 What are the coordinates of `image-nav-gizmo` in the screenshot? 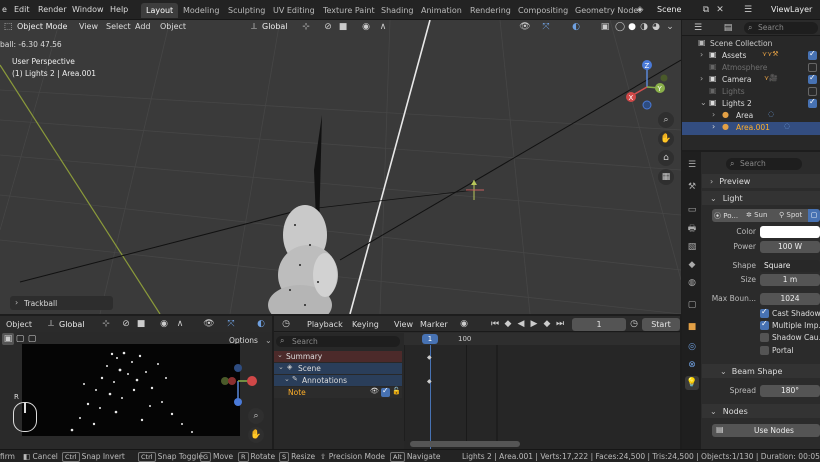 It's located at (239, 387).